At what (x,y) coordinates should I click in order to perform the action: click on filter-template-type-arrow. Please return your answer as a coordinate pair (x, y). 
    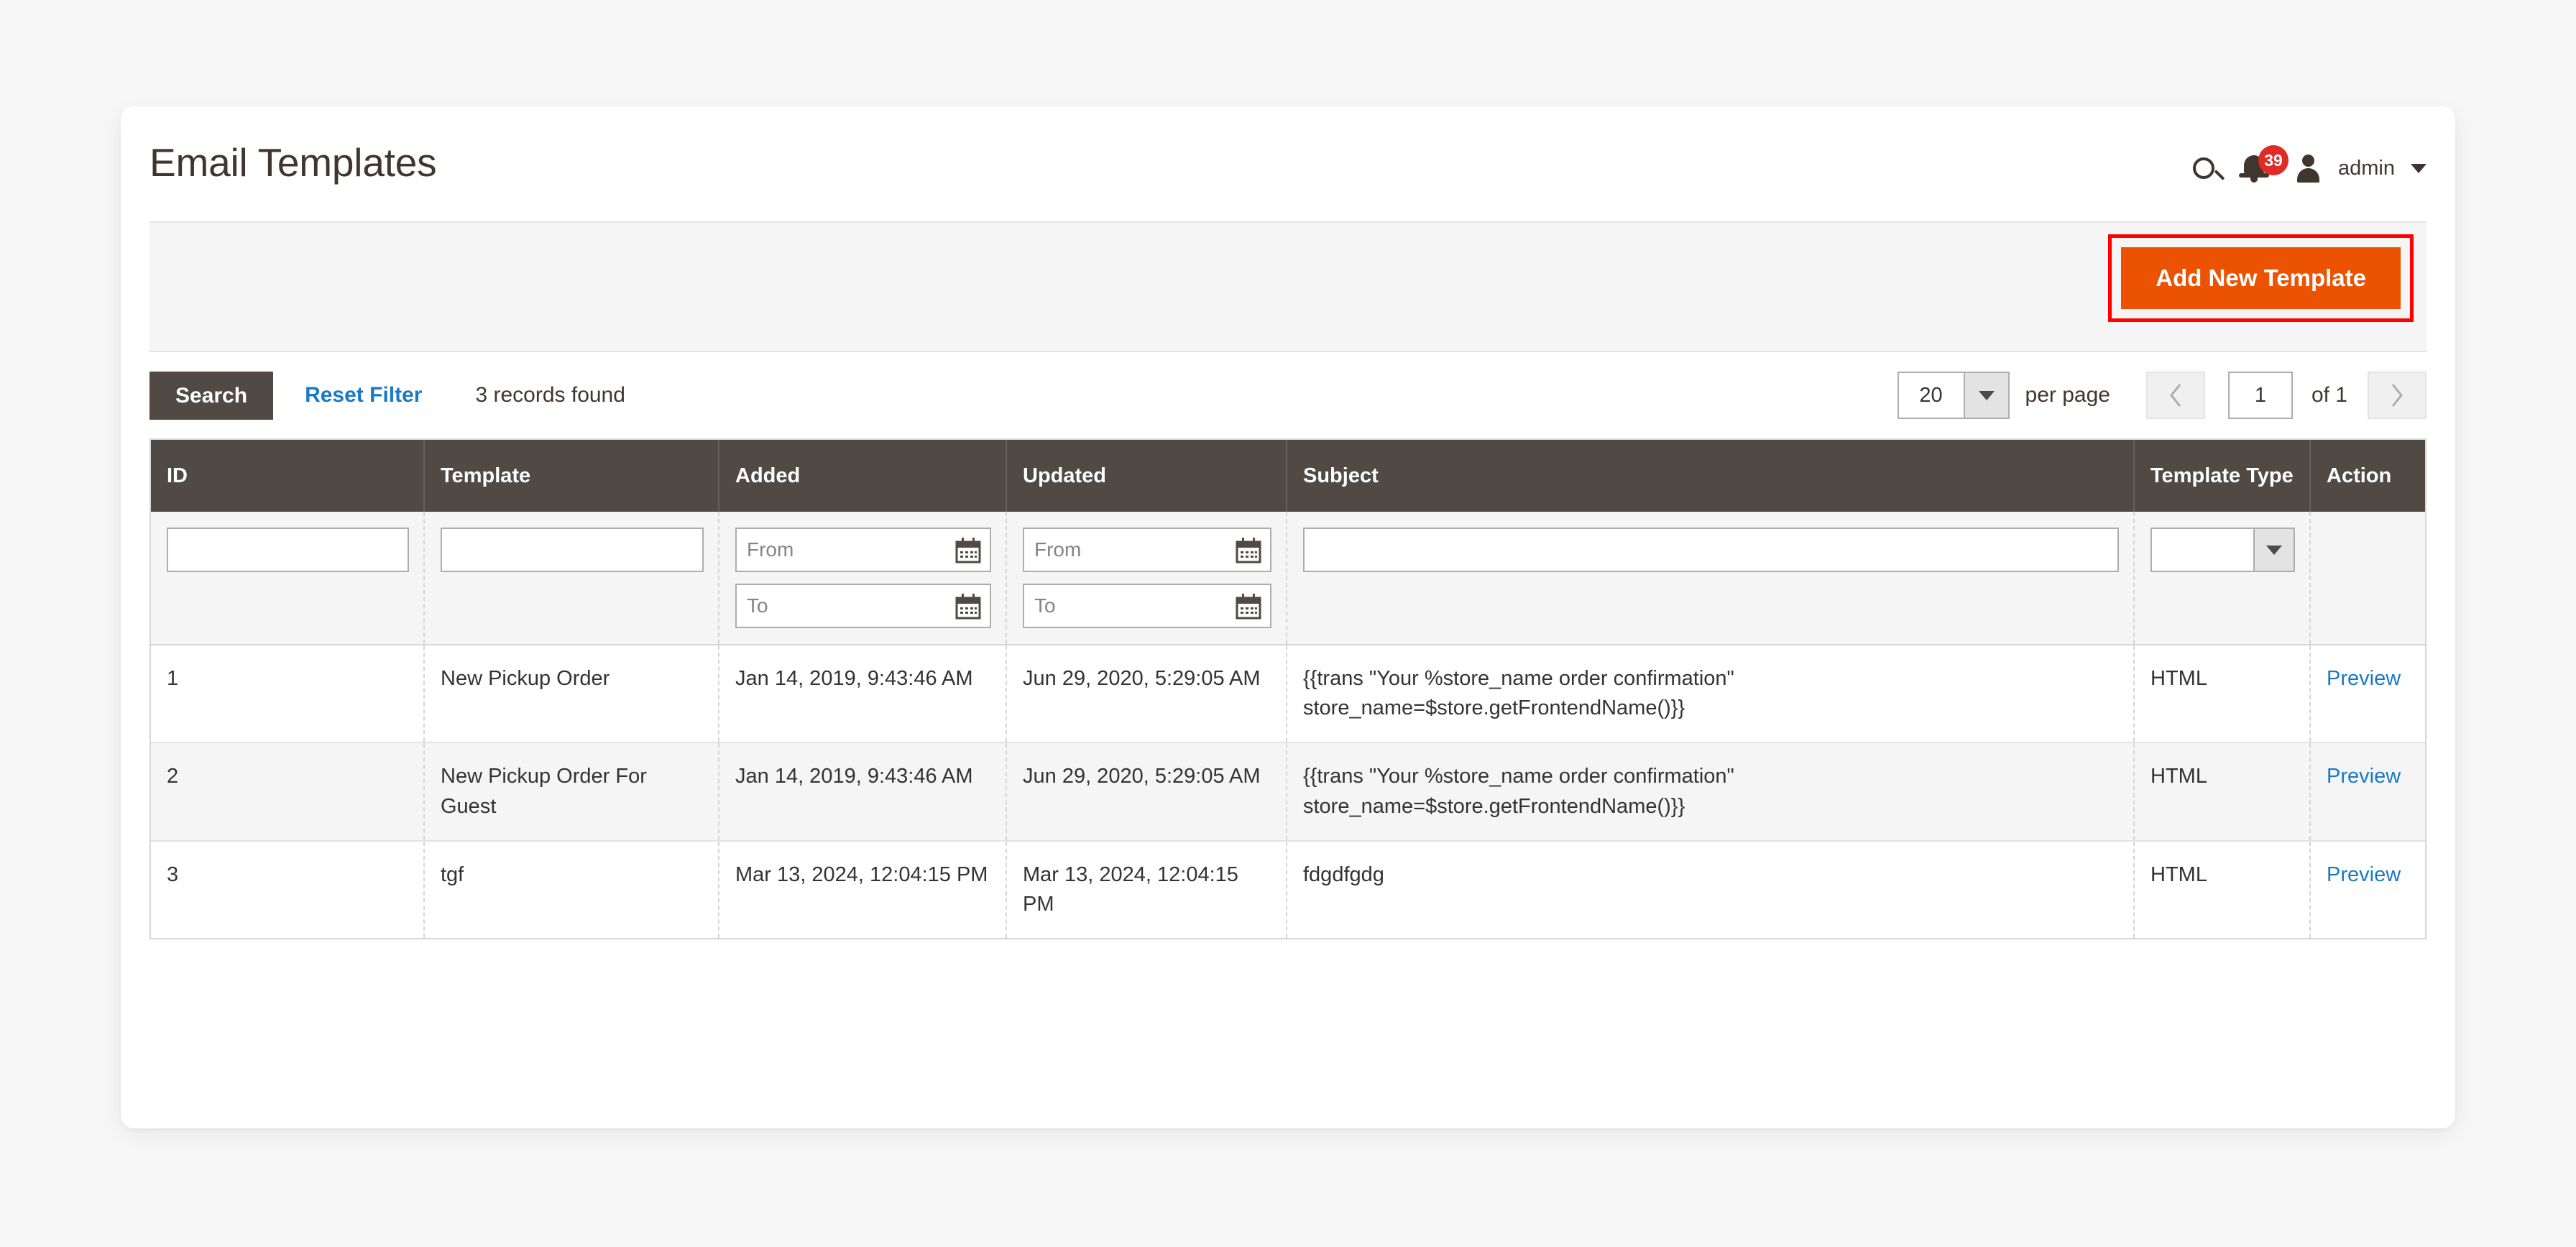
    Looking at the image, I should click on (2273, 550).